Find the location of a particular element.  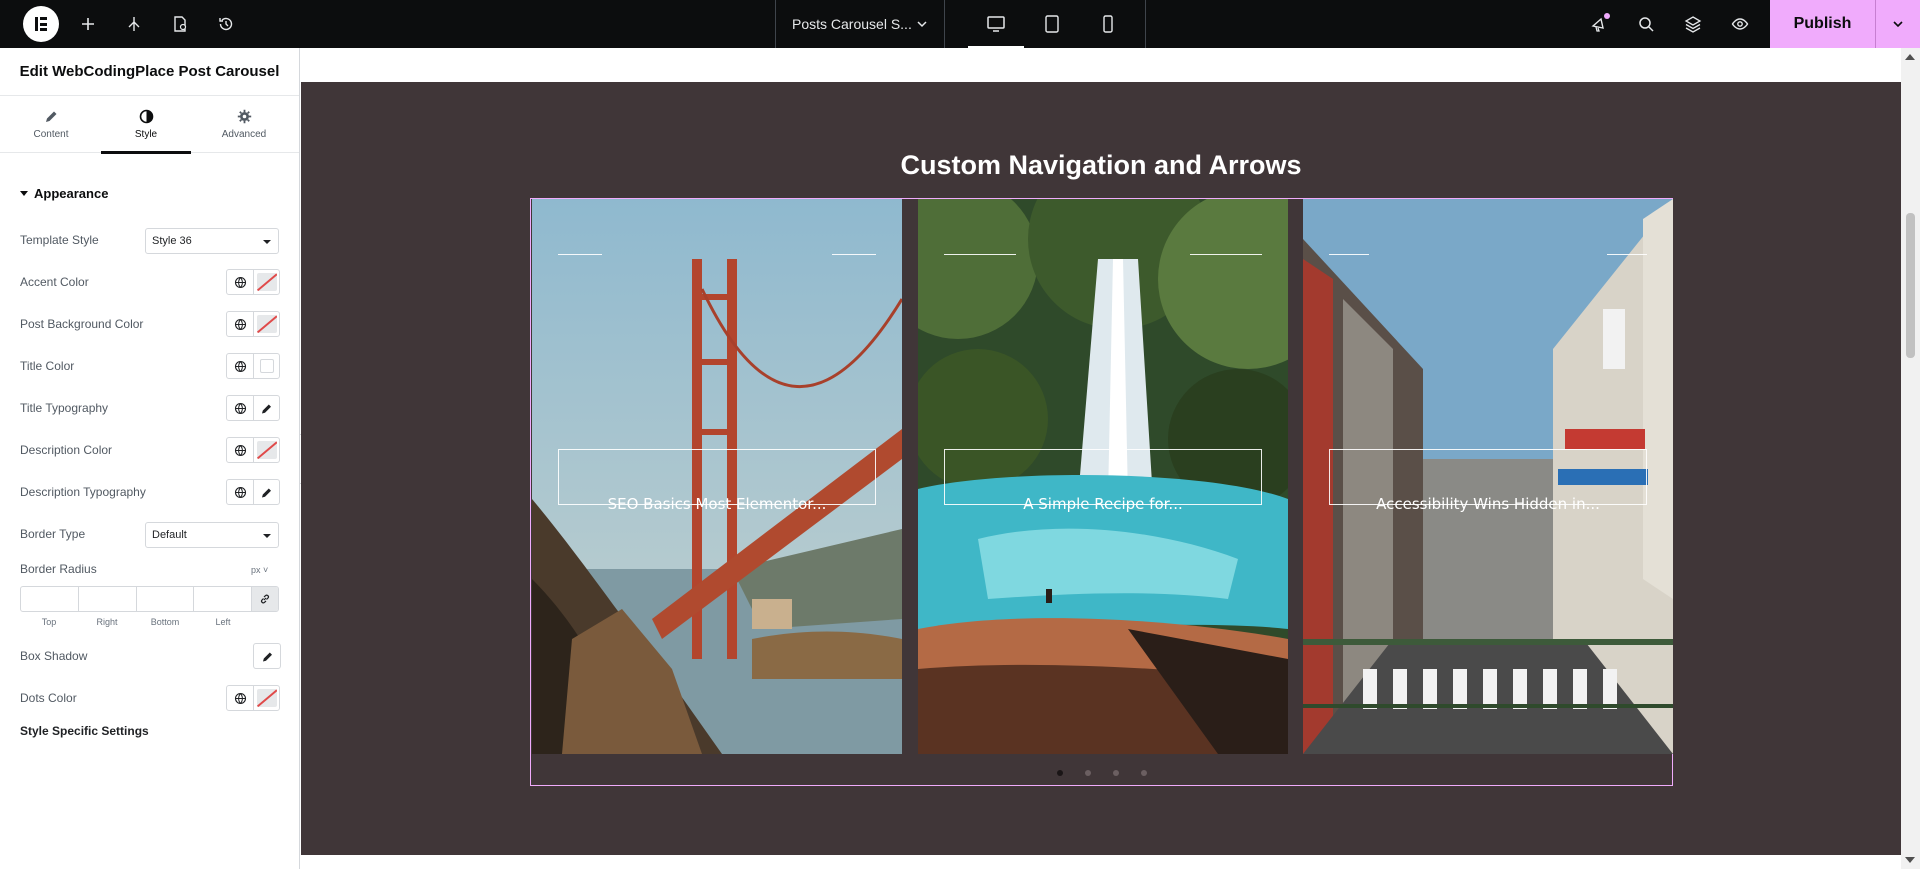

tab-content-label: Content is located at coordinates (51, 134).